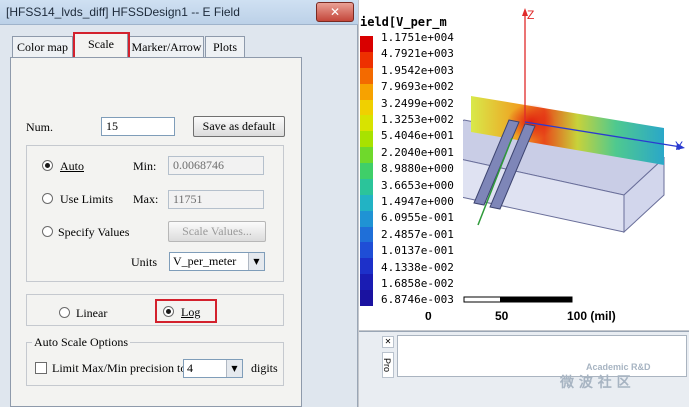 The height and width of the screenshot is (407, 689). Describe the element at coordinates (595, 383) in the screenshot. I see `watermark-line2: 微 波 社 区` at that location.